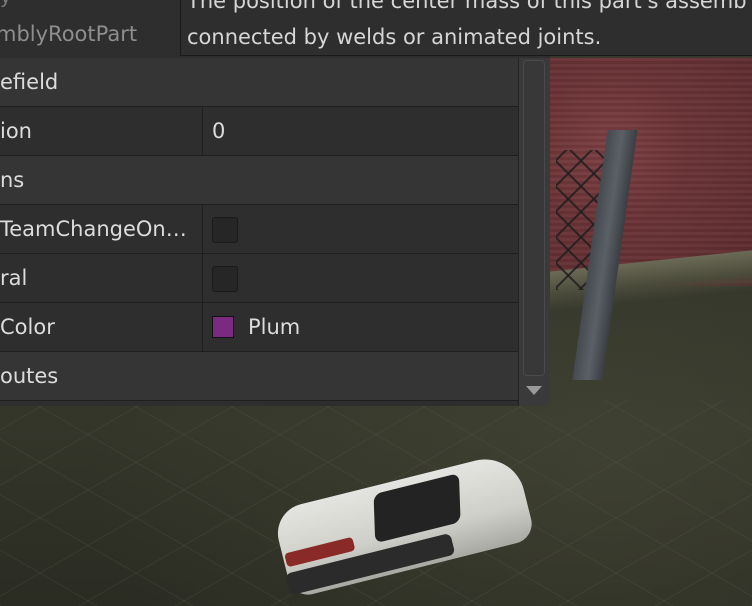  Describe the element at coordinates (259, 131) in the screenshot. I see `property-row-ion: ion 0` at that location.